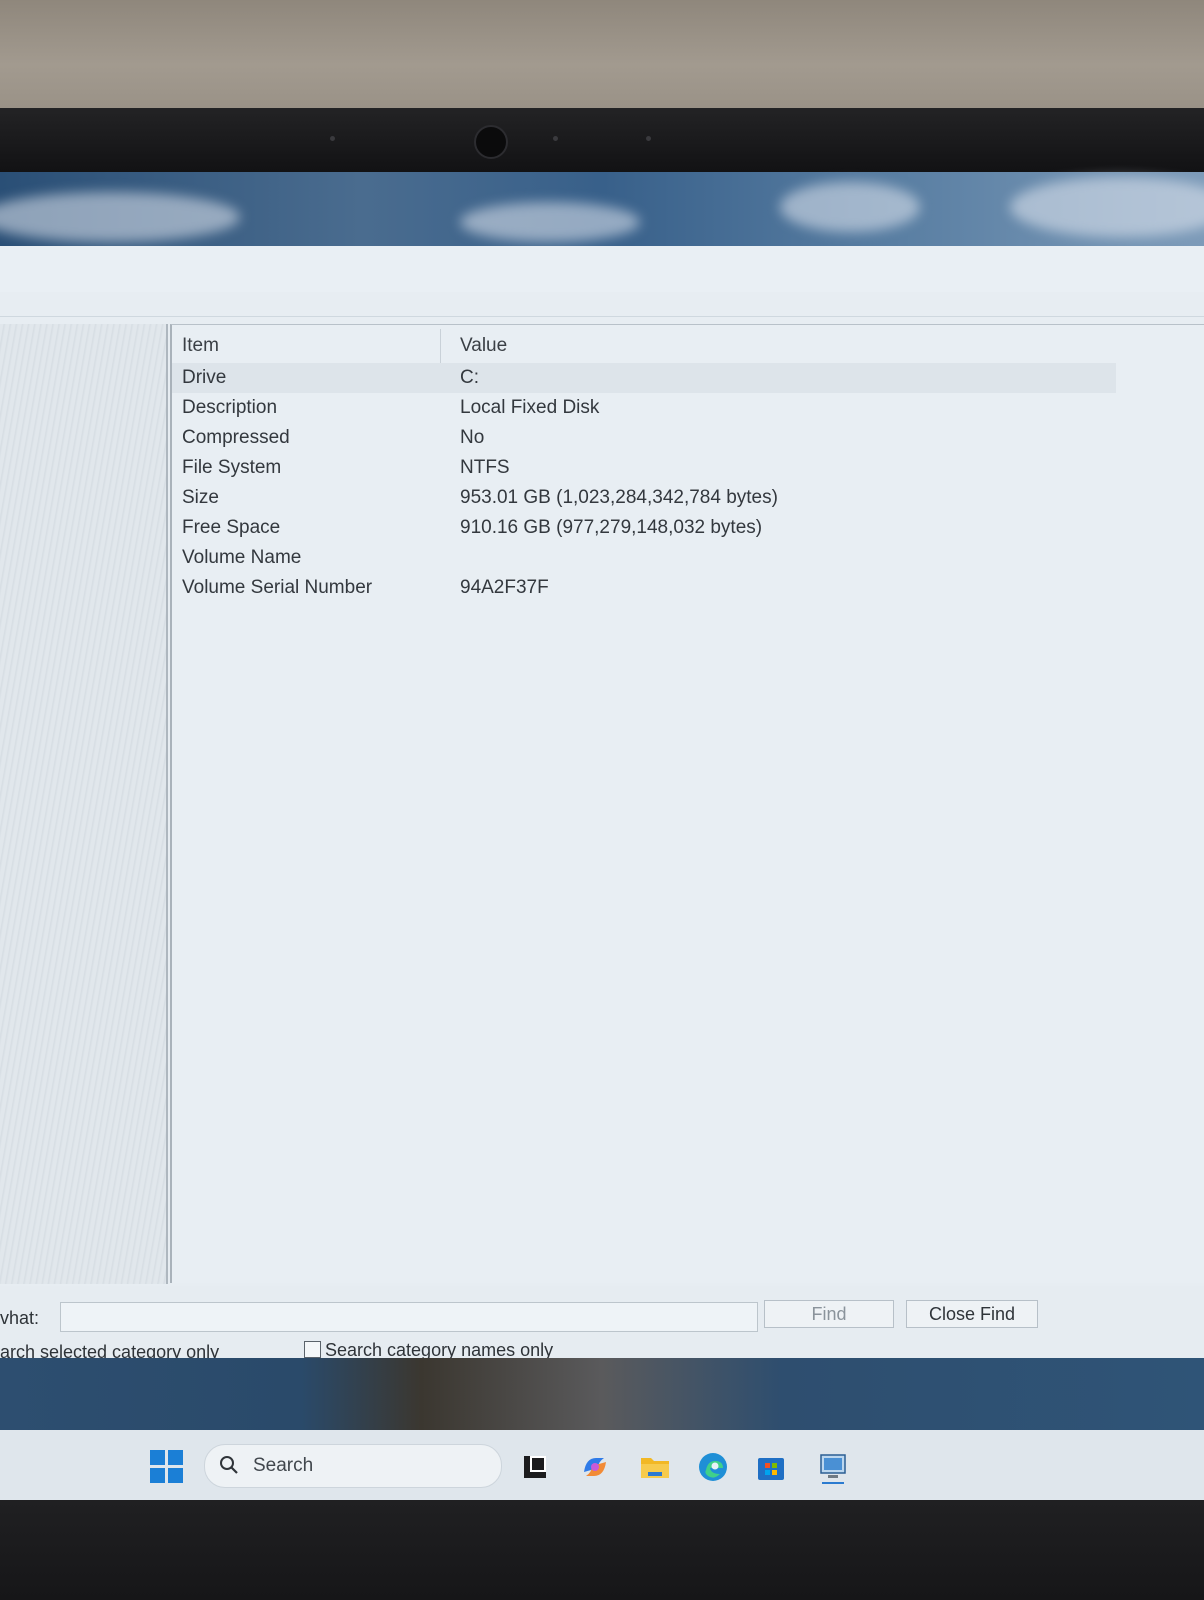  Describe the element at coordinates (167, 1467) in the screenshot. I see `windows-start-icon` at that location.